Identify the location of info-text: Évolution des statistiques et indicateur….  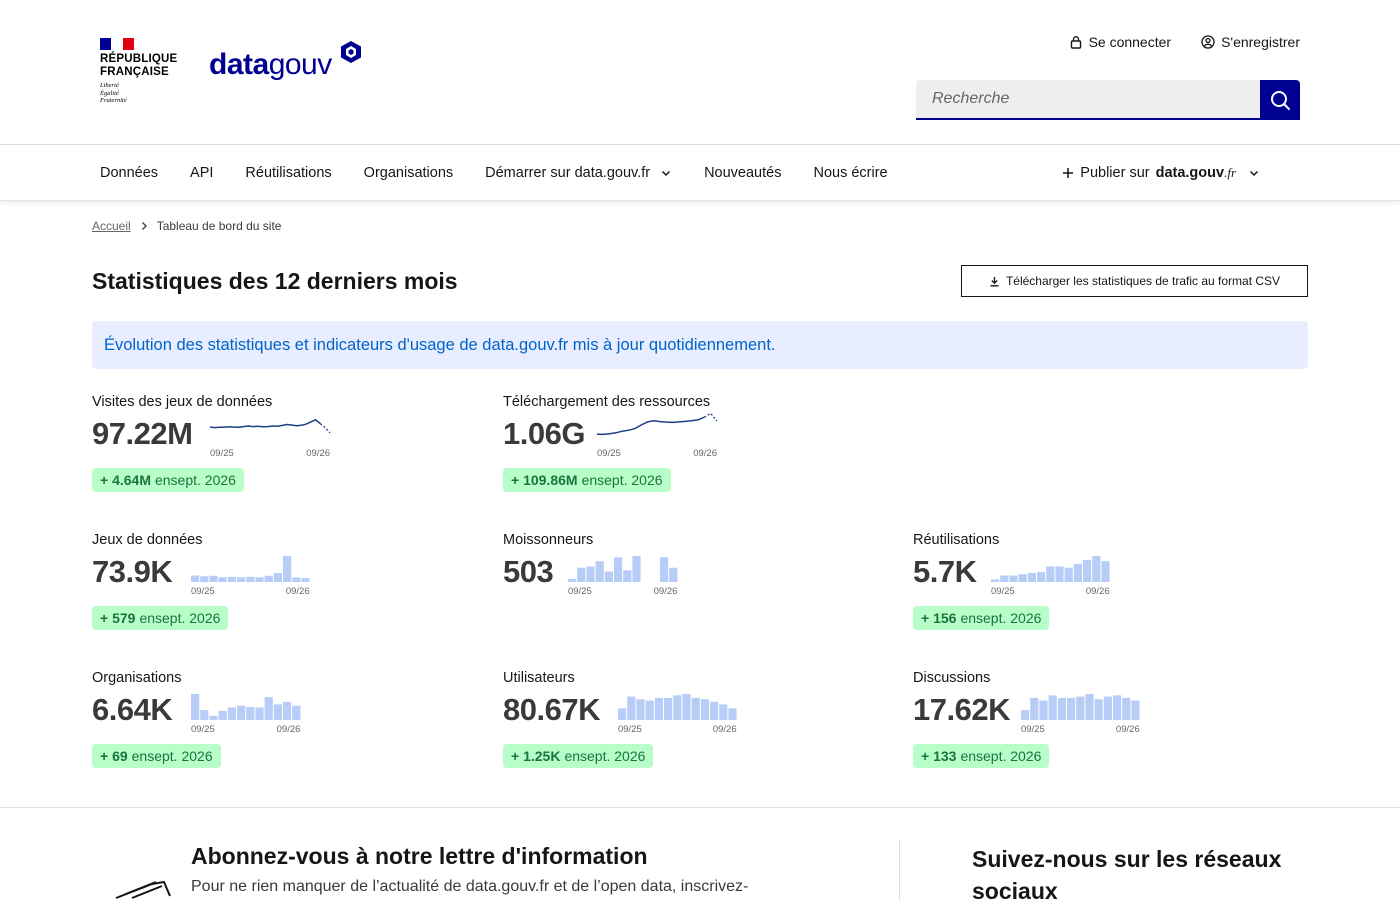
(440, 344).